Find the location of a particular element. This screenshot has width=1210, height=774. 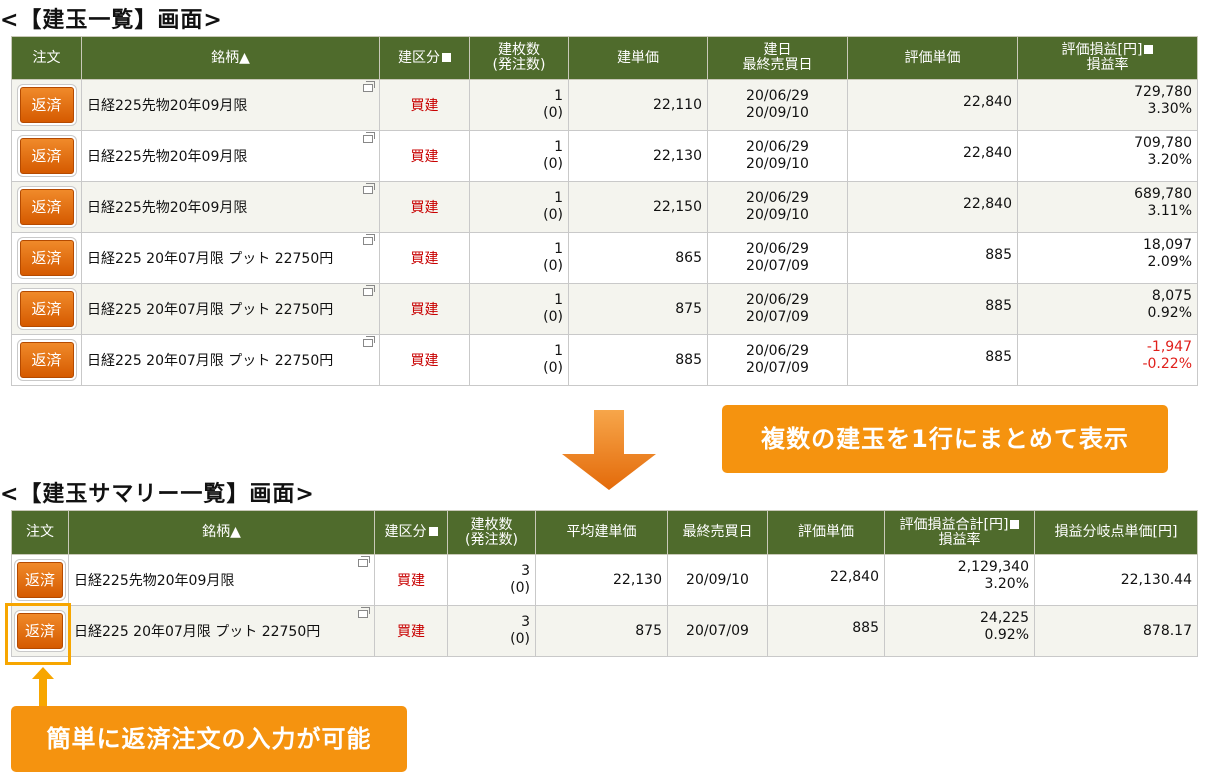

header-qty: 建枚数 (発注数) is located at coordinates (519, 58).